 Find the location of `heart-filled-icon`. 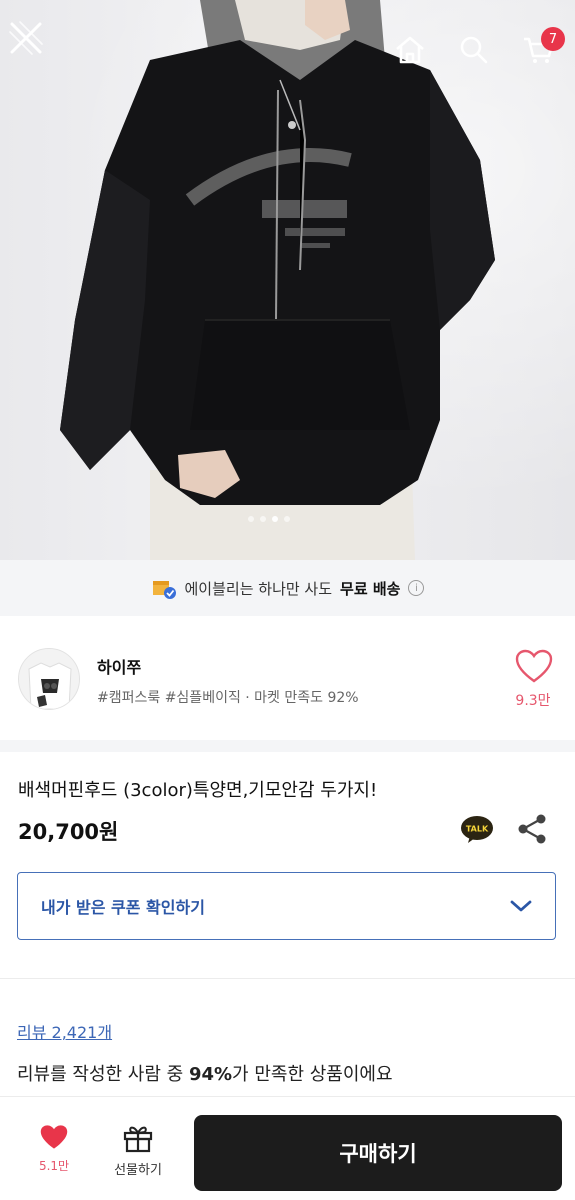

heart-filled-icon is located at coordinates (54, 1137).